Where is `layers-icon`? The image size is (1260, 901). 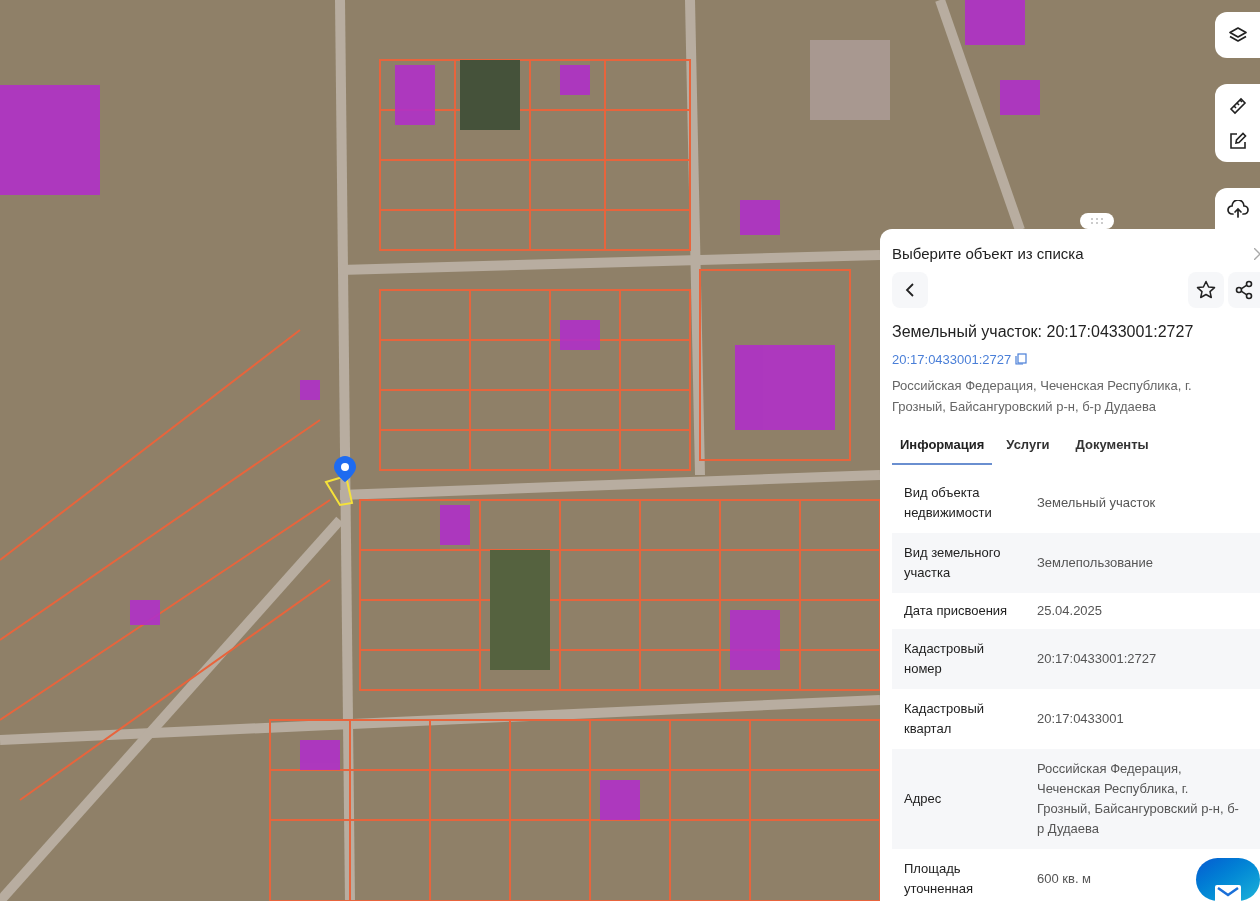 layers-icon is located at coordinates (1237, 35).